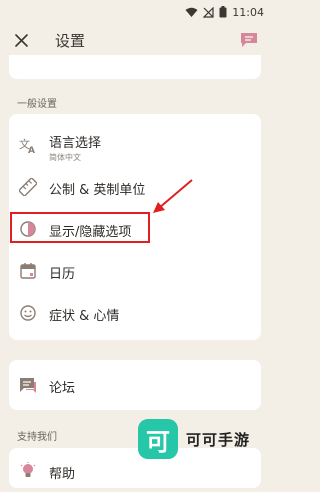  Describe the element at coordinates (28, 187) in the screenshot. I see `ruler-icon` at that location.